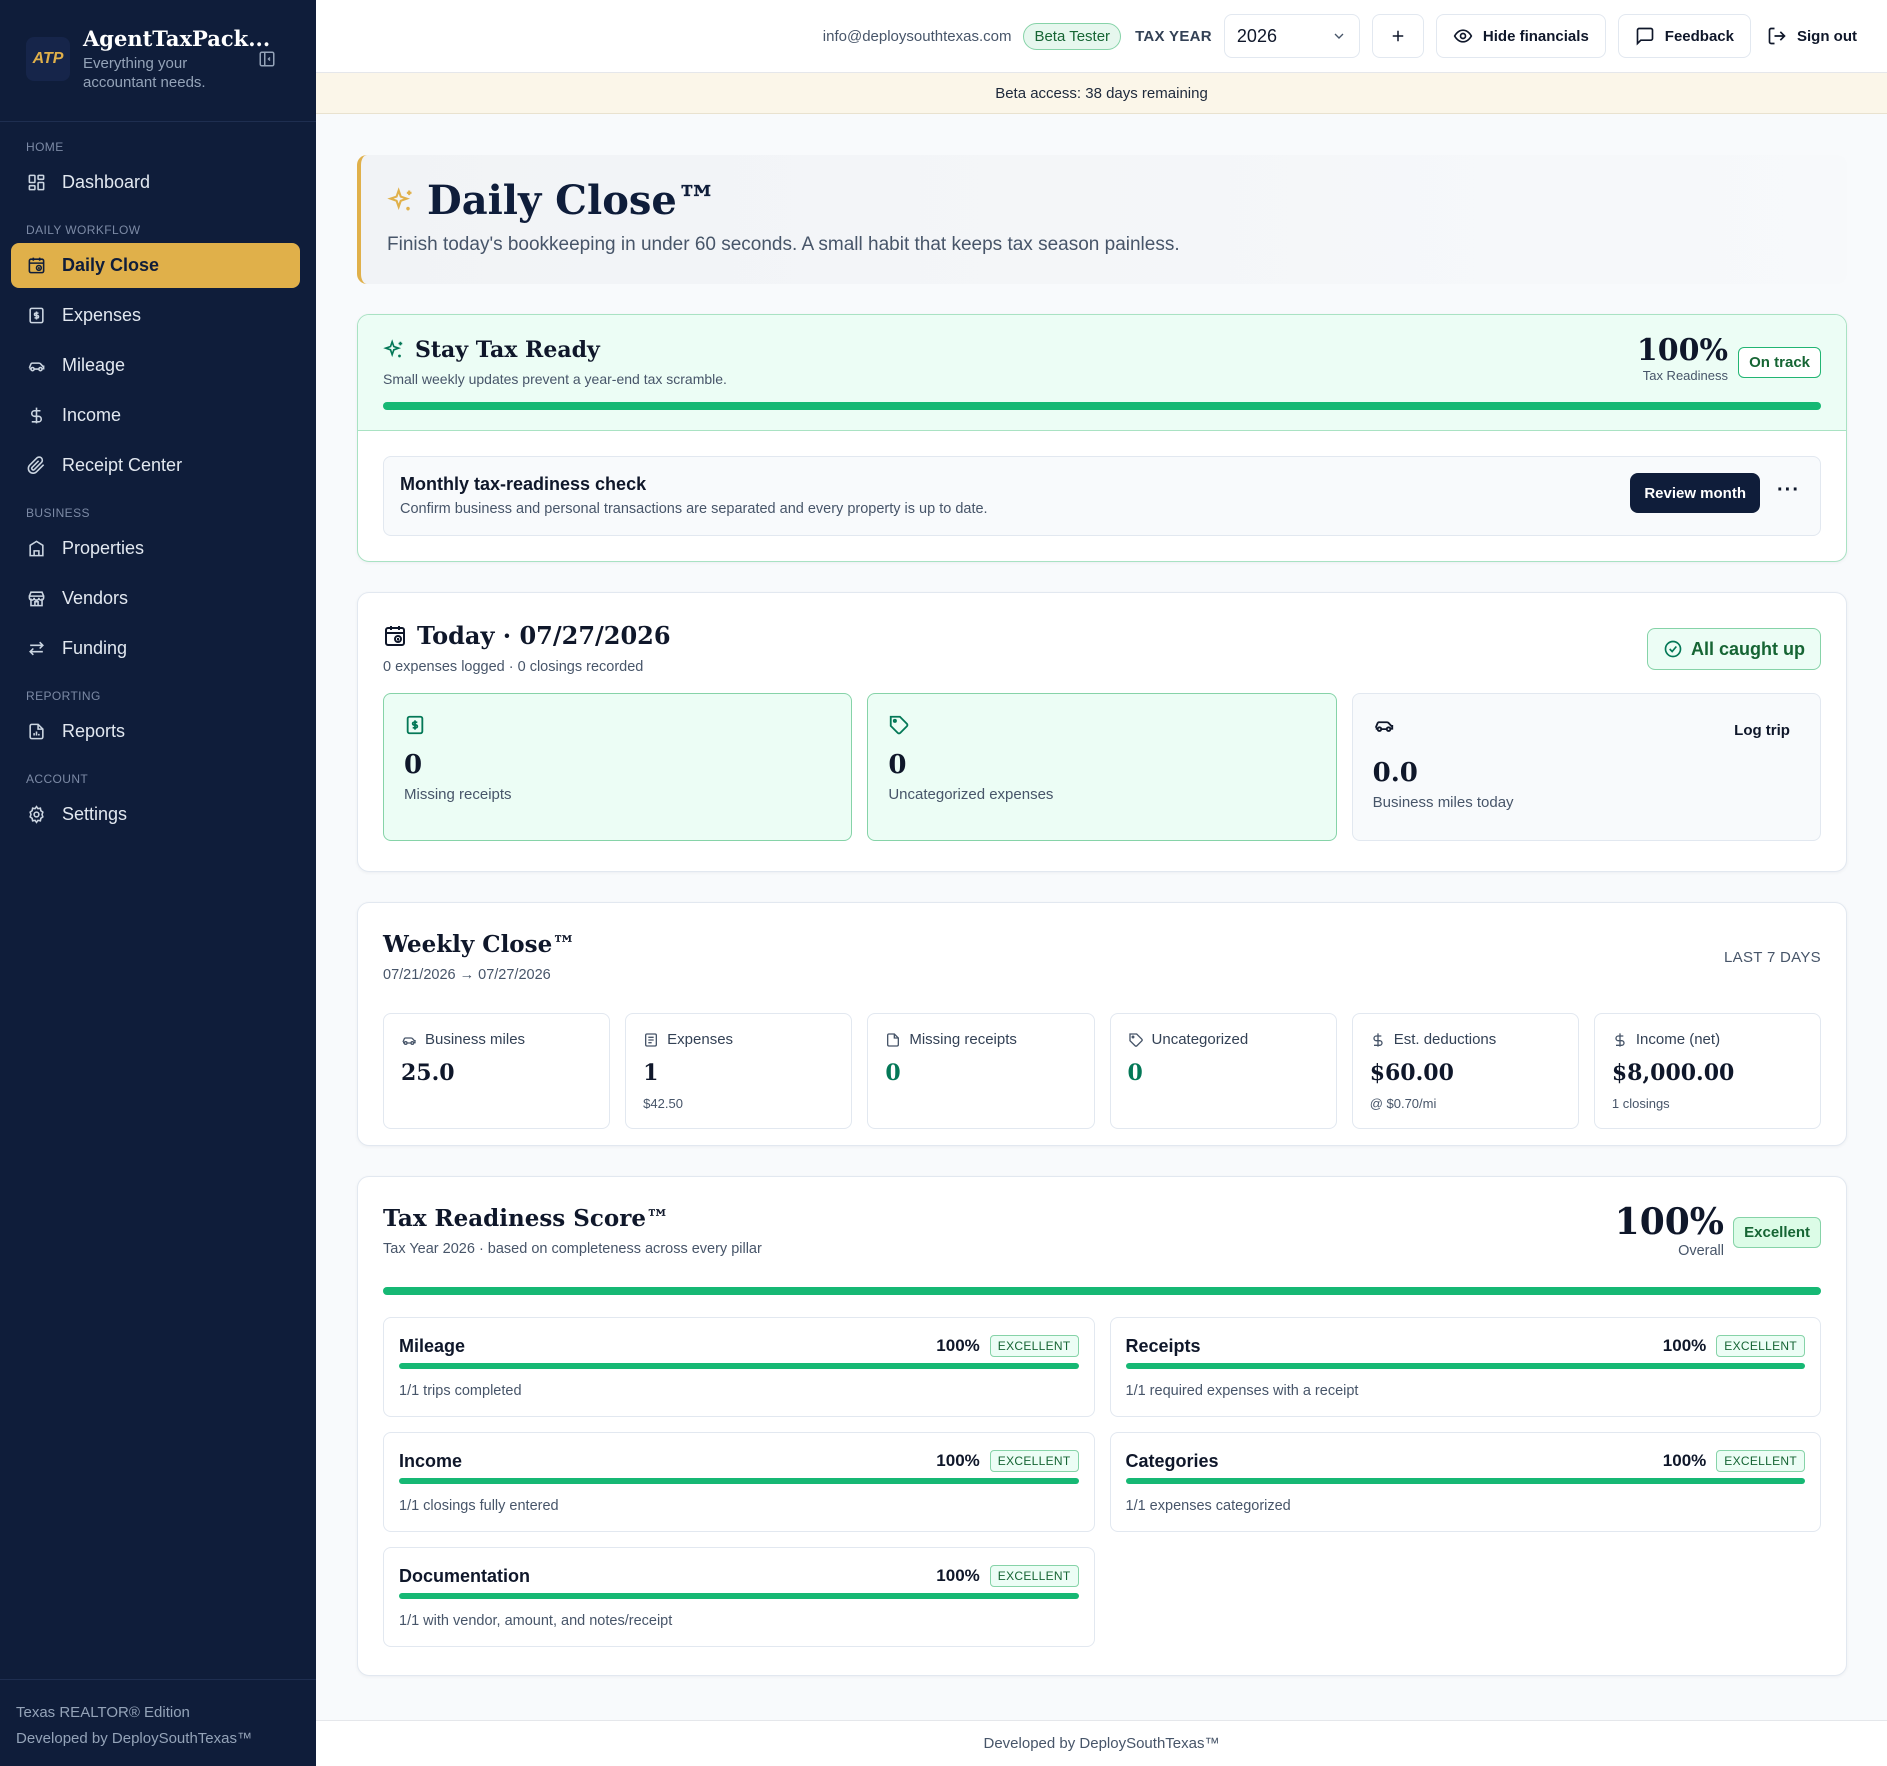  Describe the element at coordinates (1102, 406) in the screenshot. I see `tax-readiness-progress` at that location.